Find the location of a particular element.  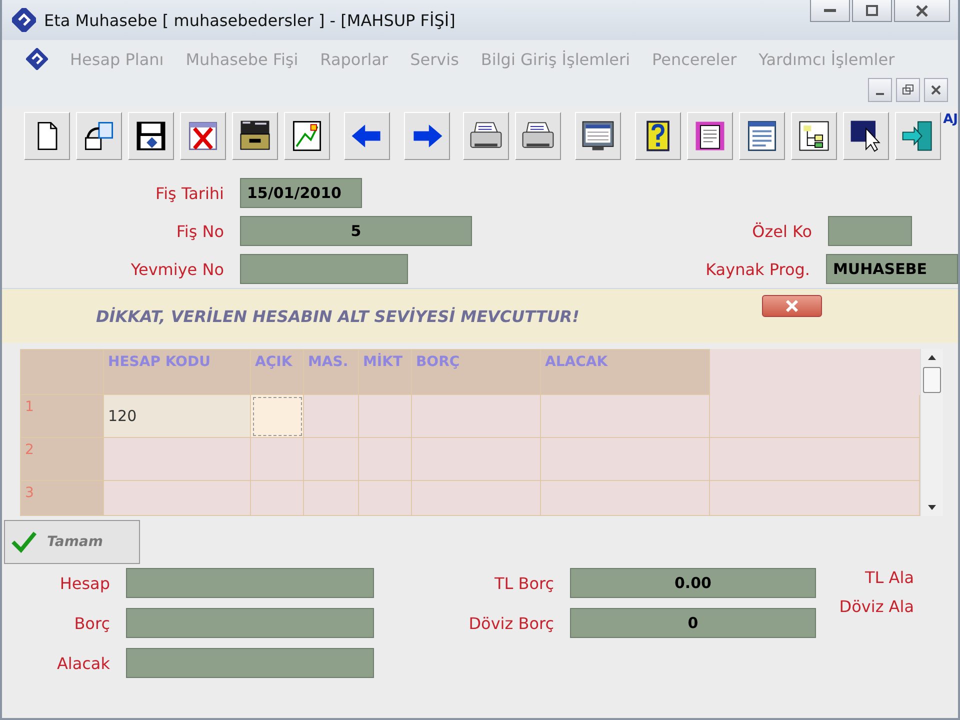

cursor-button is located at coordinates (866, 136).